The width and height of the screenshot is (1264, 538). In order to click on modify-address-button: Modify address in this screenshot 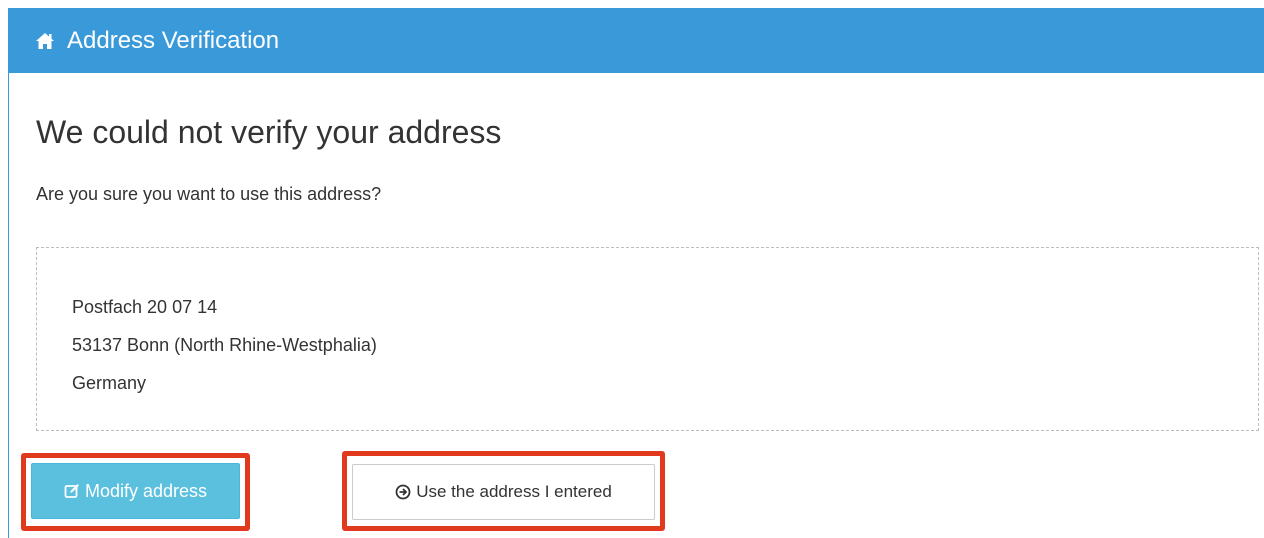, I will do `click(135, 491)`.